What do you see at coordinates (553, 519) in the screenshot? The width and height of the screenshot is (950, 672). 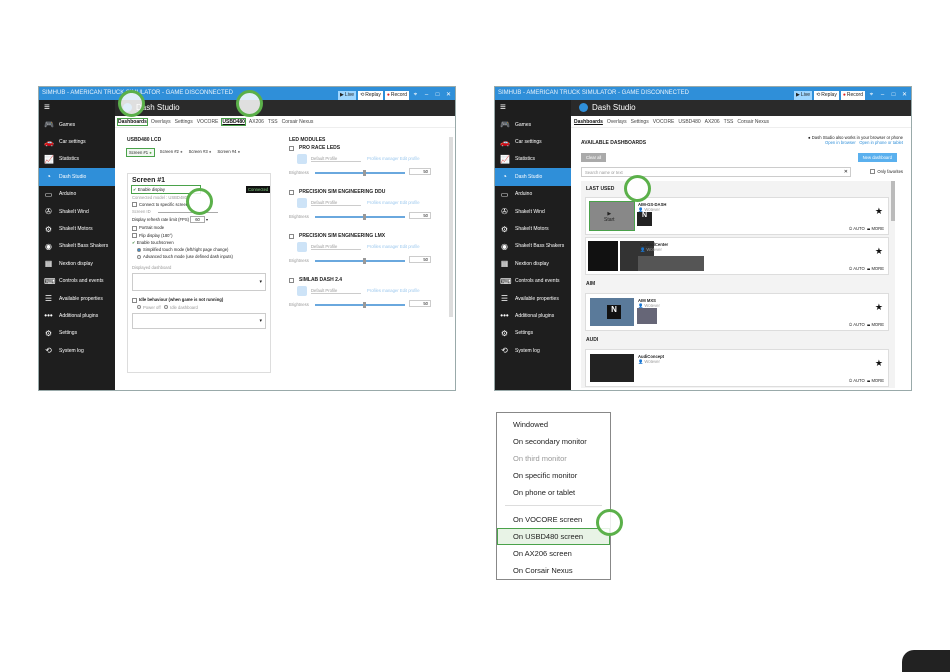 I see `menu-item-on-vocore-screen: On VOCORE screen` at bounding box center [553, 519].